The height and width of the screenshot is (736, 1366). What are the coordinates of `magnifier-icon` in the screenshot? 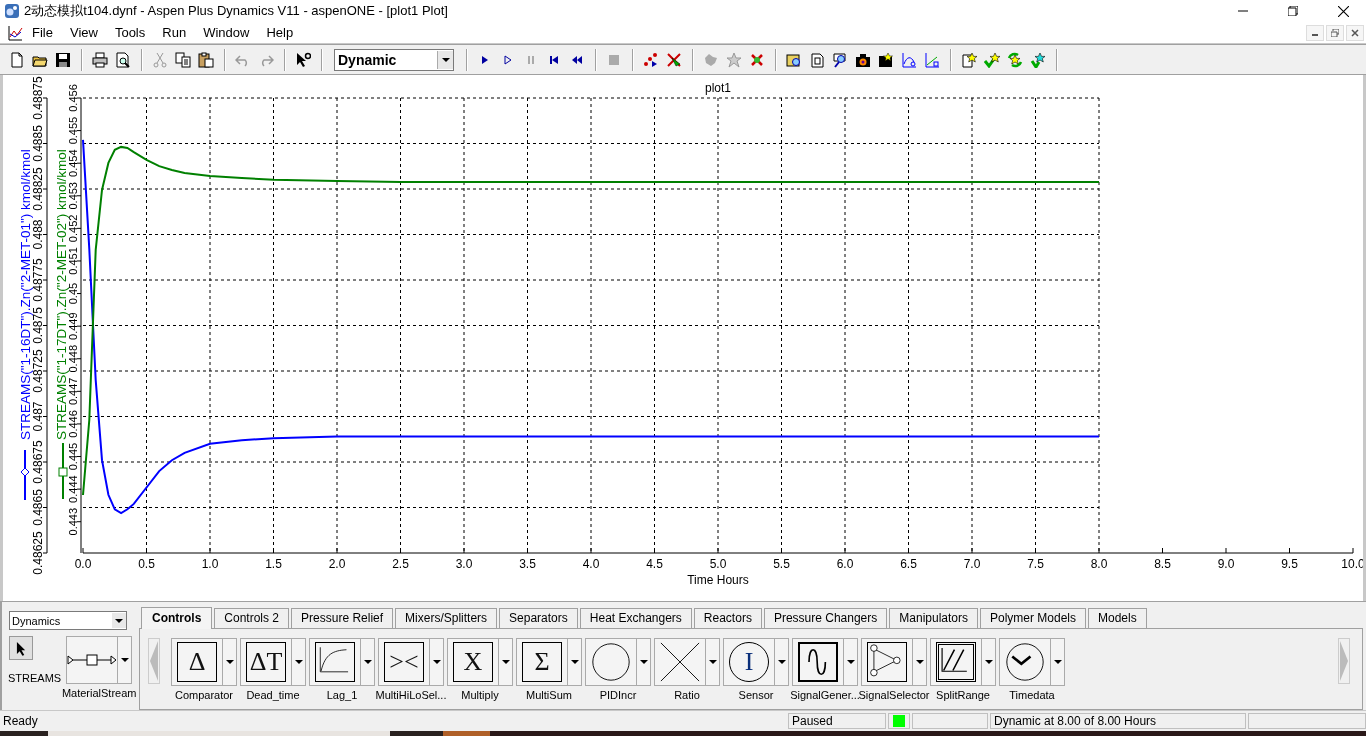 It's located at (840, 59).